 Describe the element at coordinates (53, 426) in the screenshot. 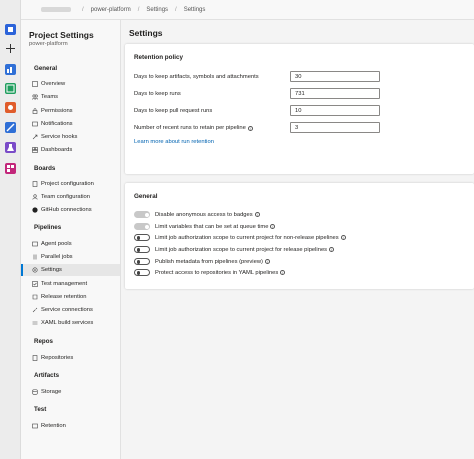

I see `sidebar-item-label: Retention` at that location.